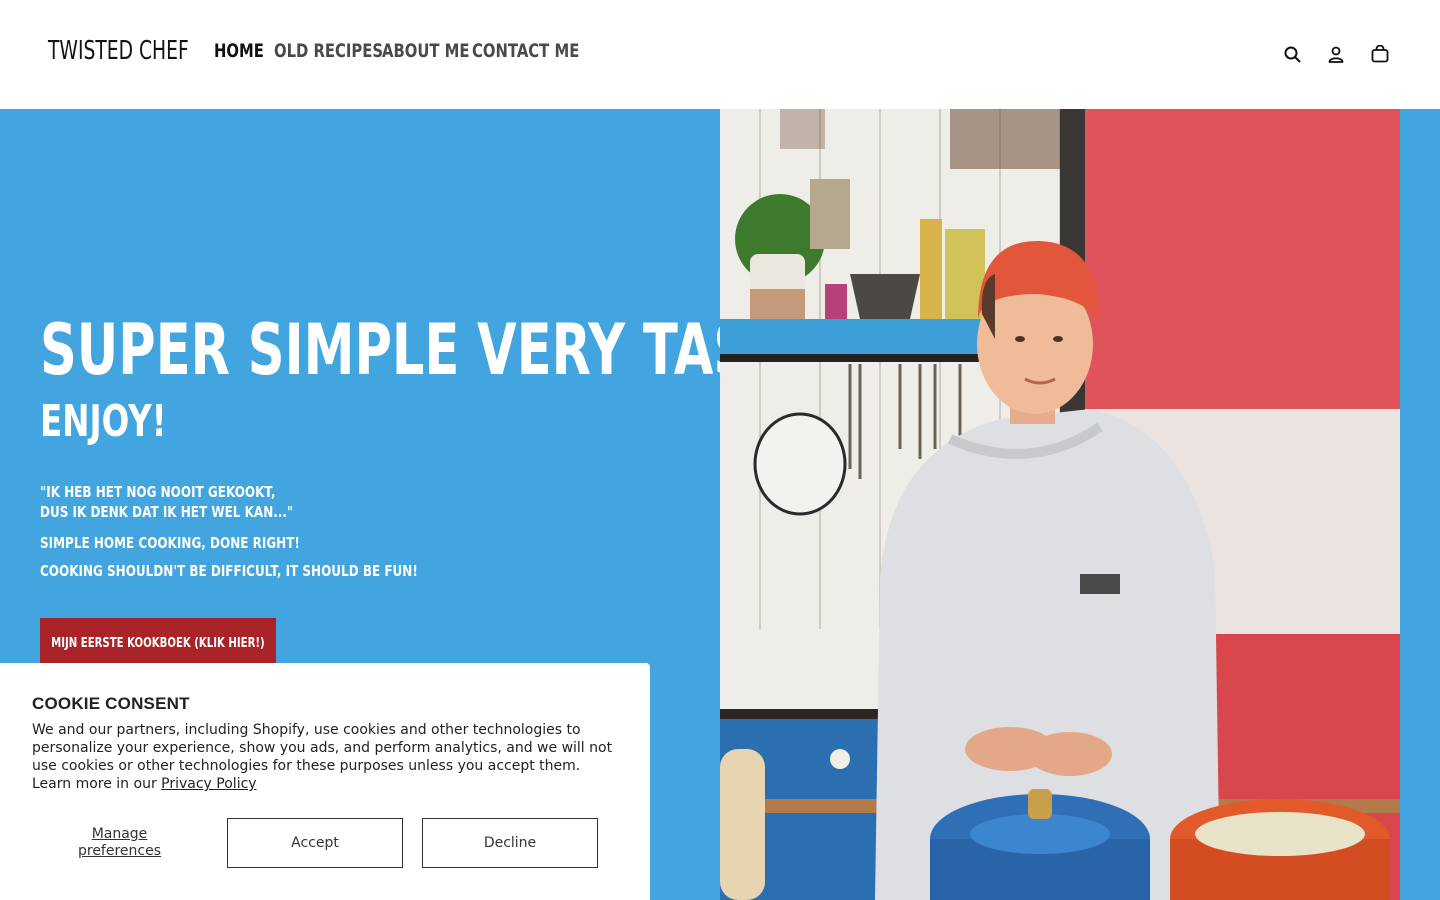  I want to click on cookbook-cta-label: MIJN EERSTE KOOKBOEK (KLIK HIER!), so click(158, 643).